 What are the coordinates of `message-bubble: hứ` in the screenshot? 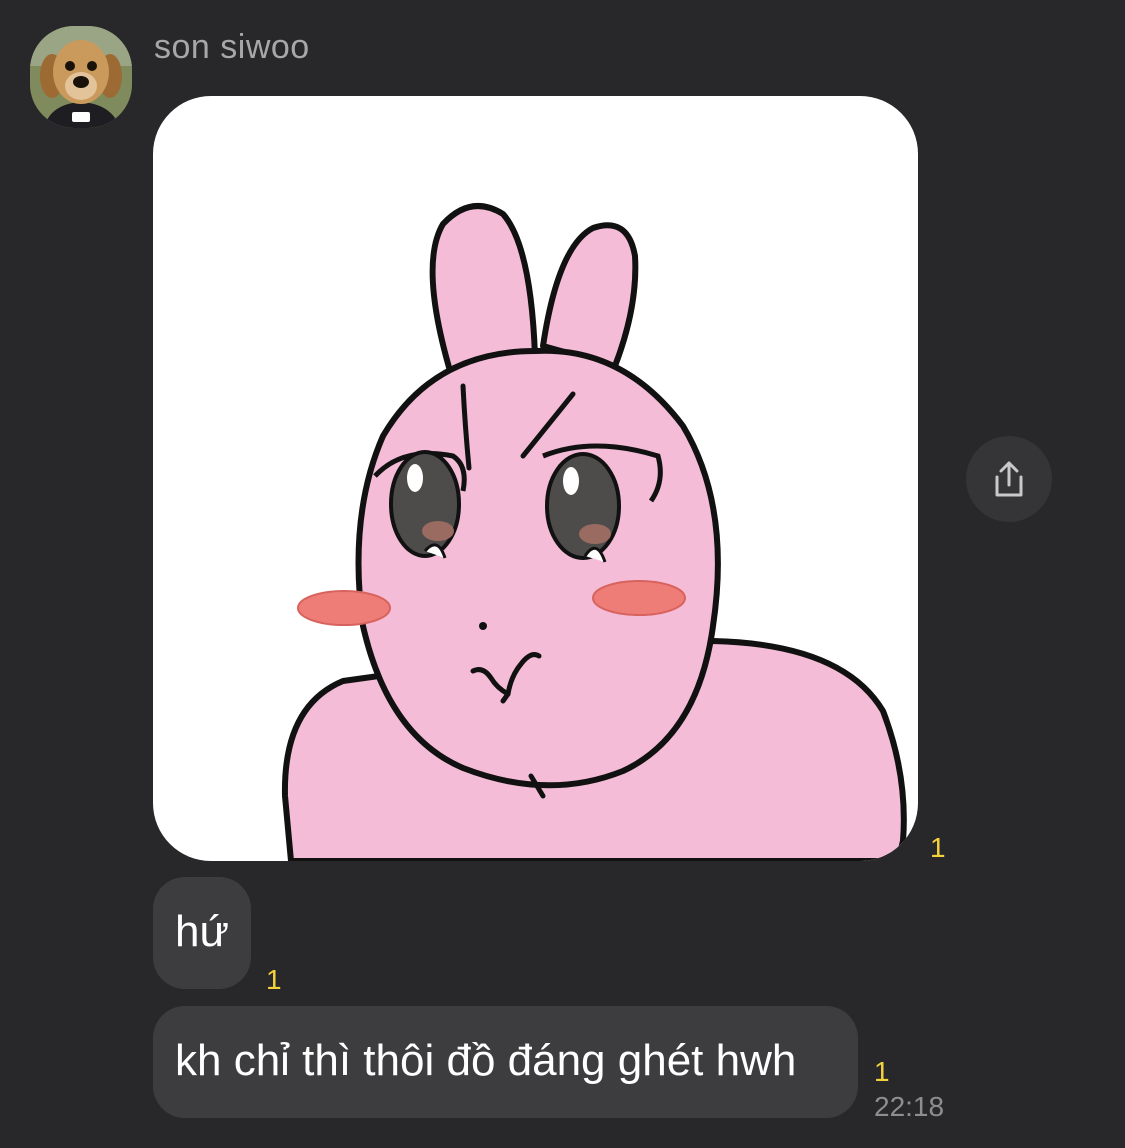 It's located at (202, 933).